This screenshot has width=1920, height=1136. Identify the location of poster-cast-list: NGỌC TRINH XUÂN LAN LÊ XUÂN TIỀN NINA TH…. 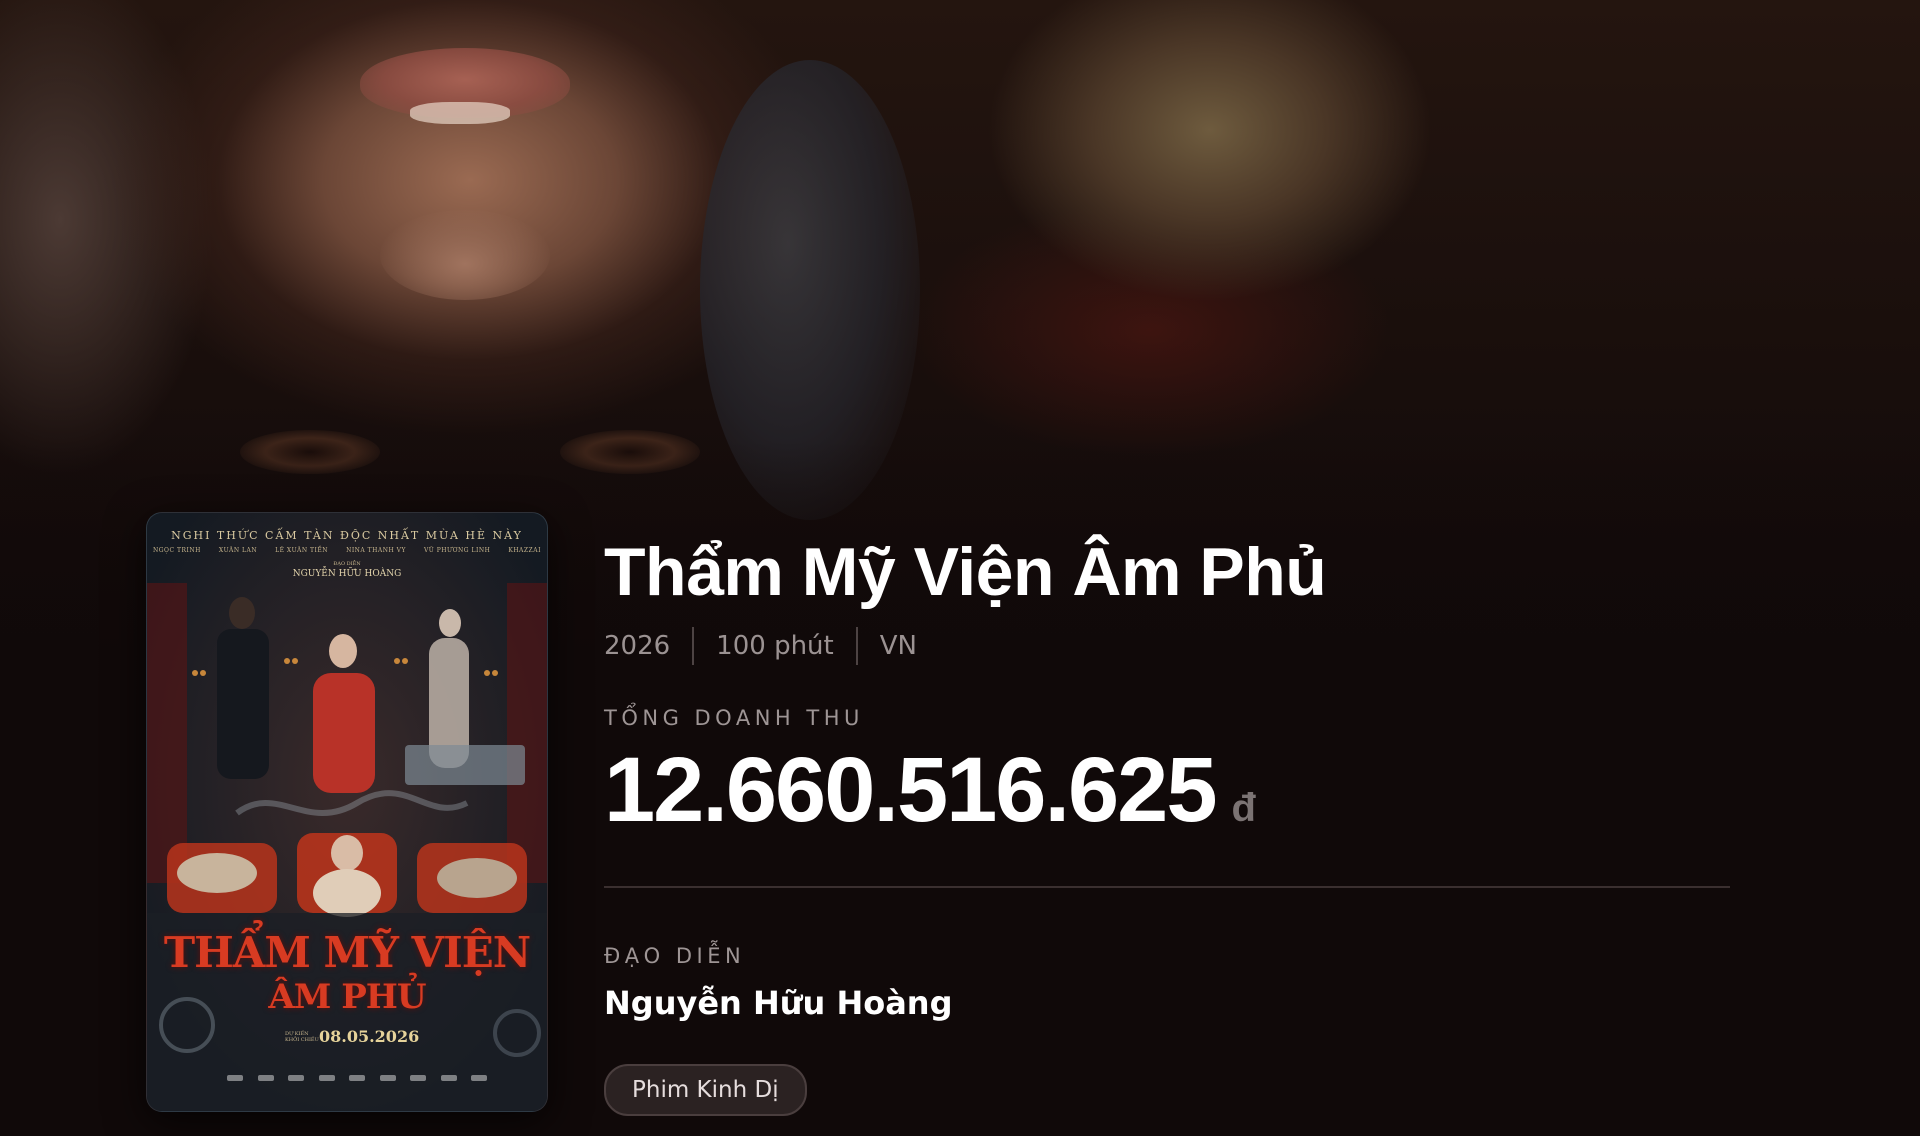
(347, 550).